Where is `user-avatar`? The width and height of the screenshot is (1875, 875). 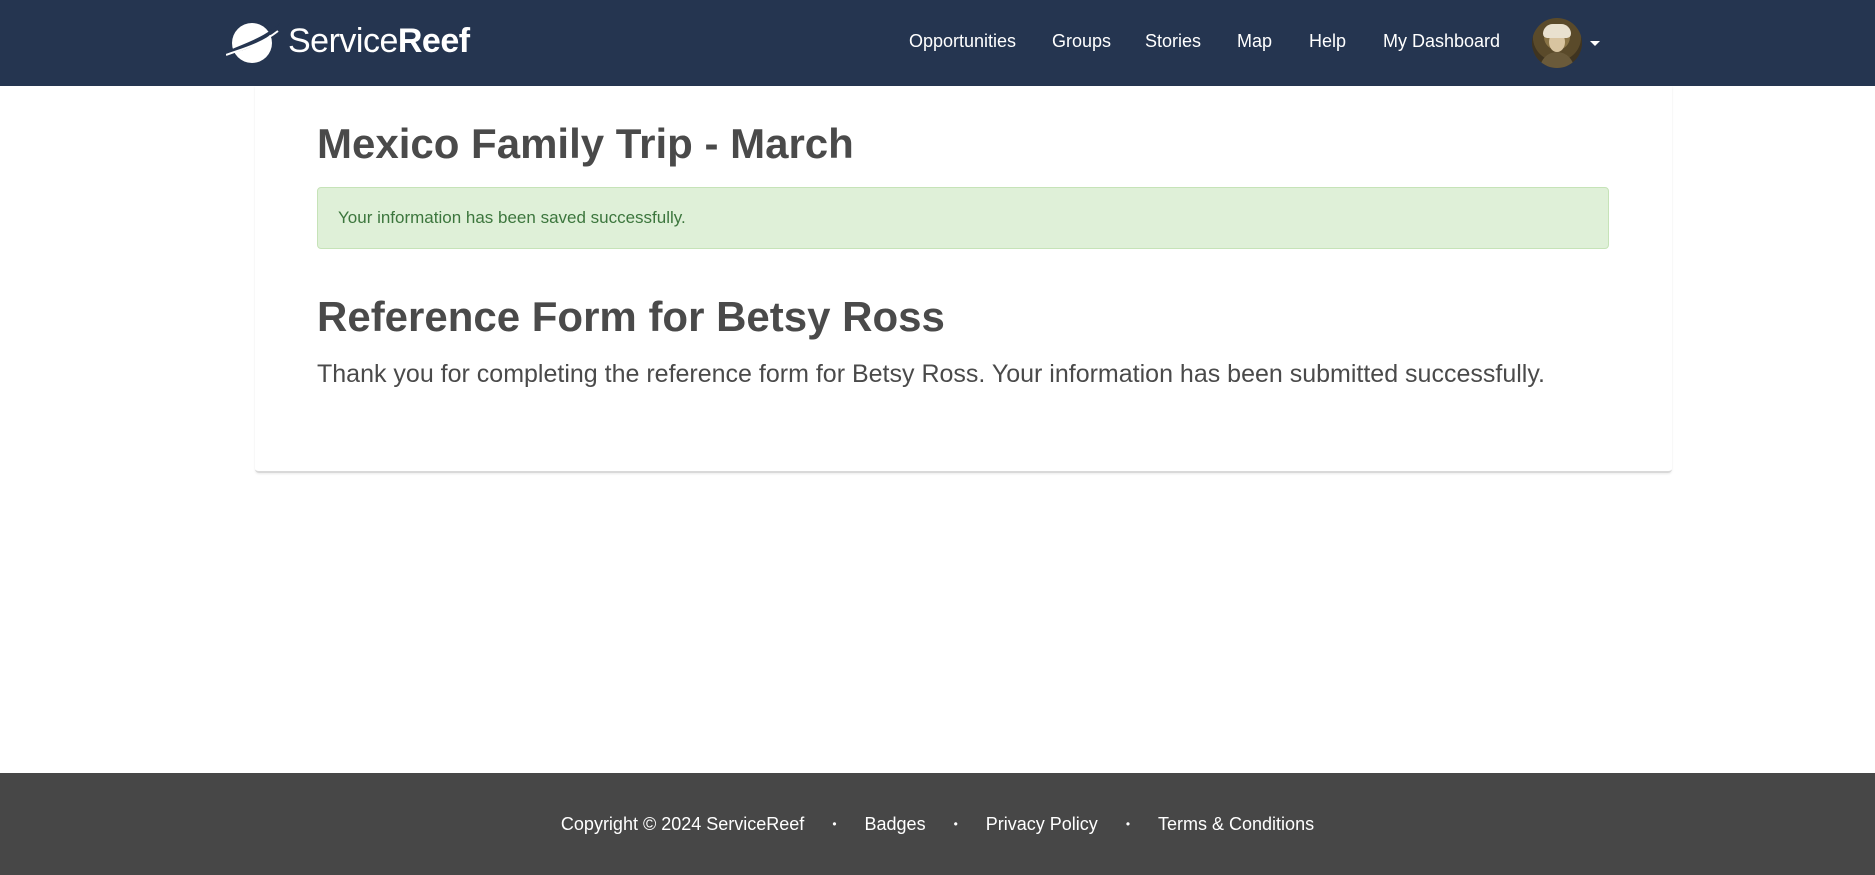
user-avatar is located at coordinates (1557, 43).